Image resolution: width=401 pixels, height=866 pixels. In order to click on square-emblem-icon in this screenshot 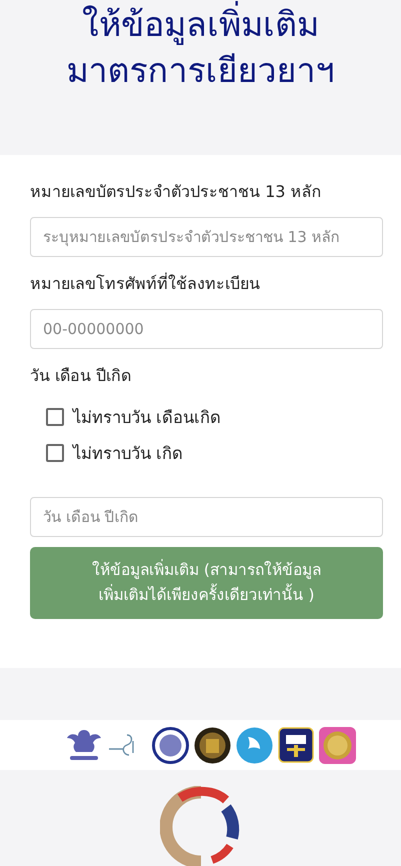, I will do `click(296, 745)`.